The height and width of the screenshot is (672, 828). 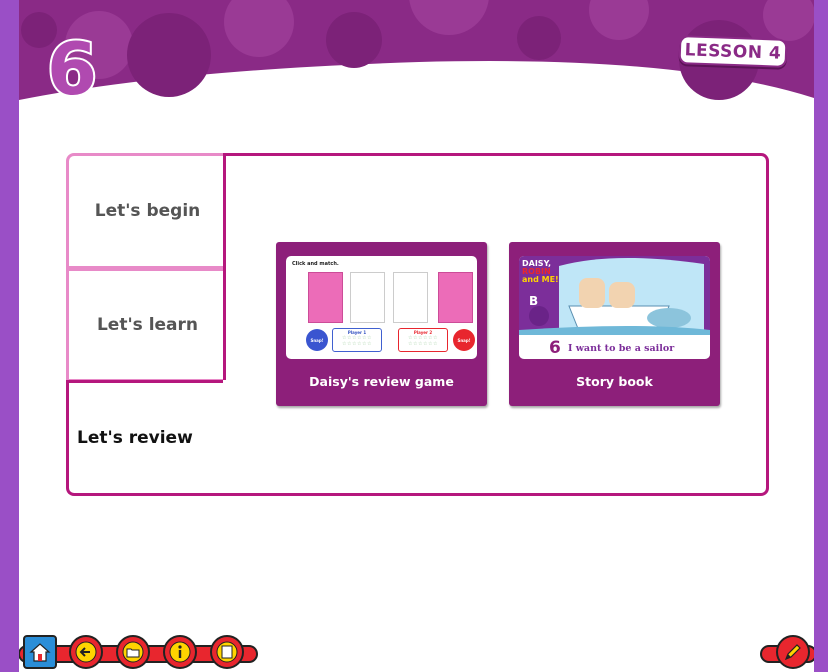 I want to click on card-label: Daisy's review game, so click(x=381, y=381).